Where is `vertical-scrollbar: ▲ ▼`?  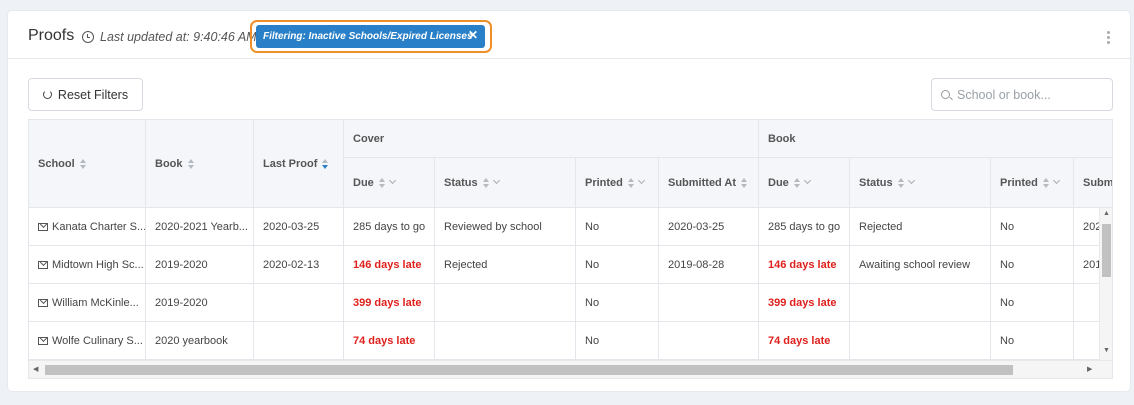
vertical-scrollbar: ▲ ▼ is located at coordinates (1105, 284).